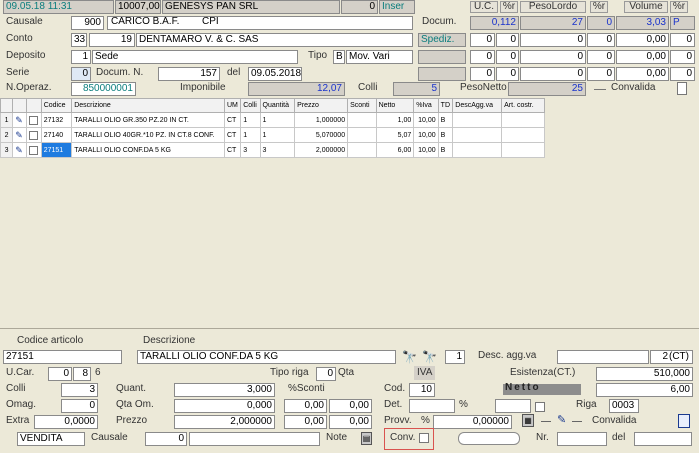 This screenshot has height=453, width=699. I want to click on conto-b-input: 19, so click(112, 40).